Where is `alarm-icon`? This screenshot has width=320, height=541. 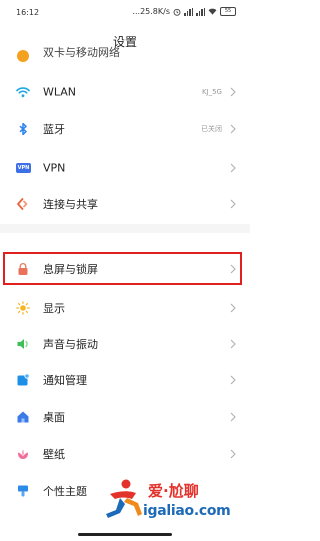 alarm-icon is located at coordinates (177, 12).